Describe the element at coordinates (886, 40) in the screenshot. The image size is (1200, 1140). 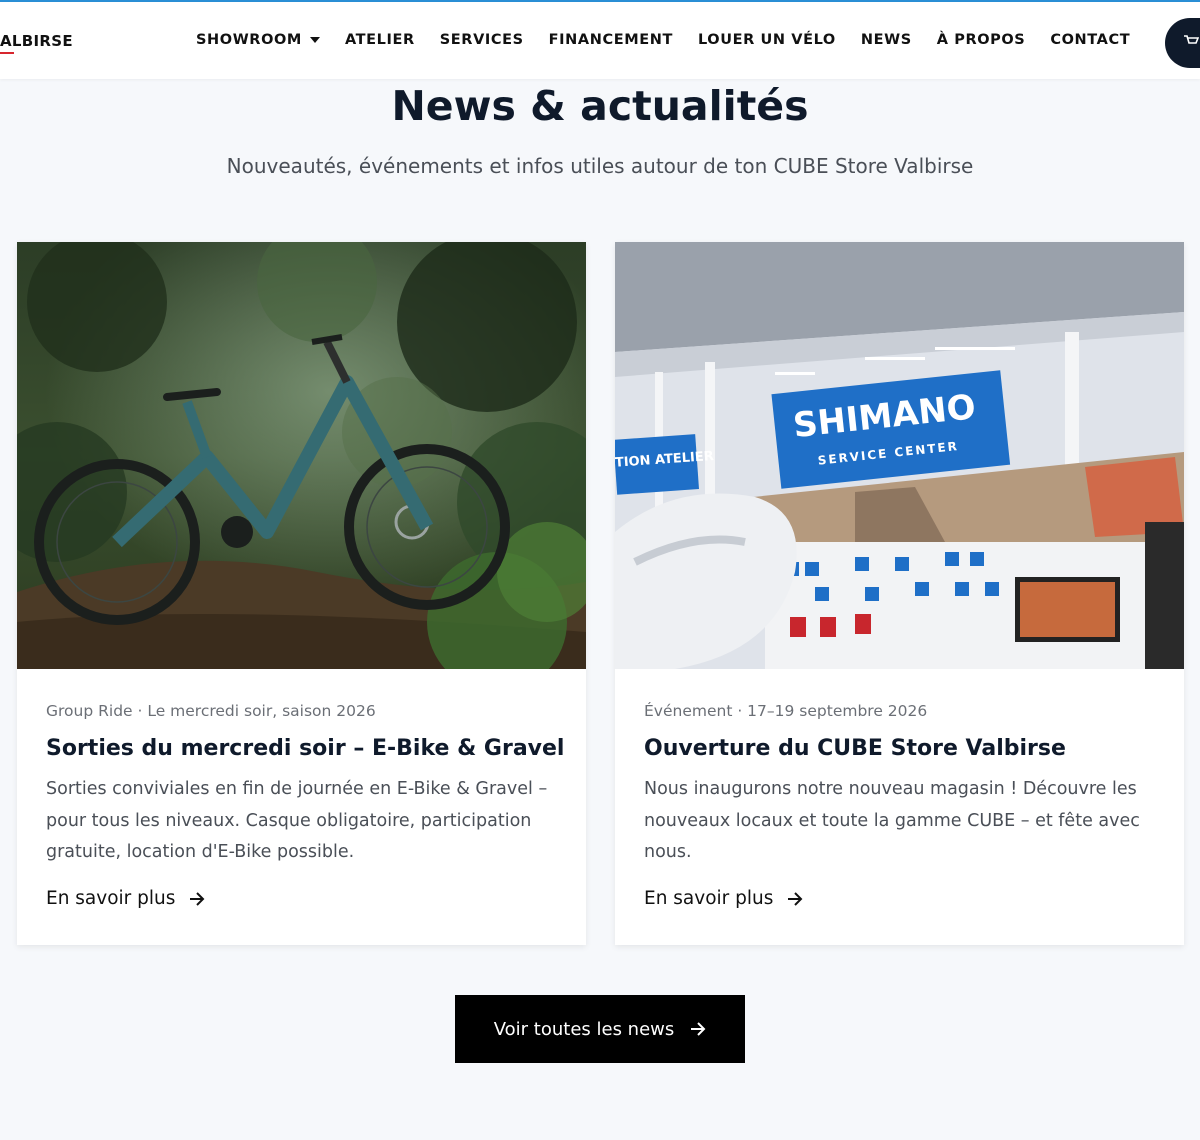
I see `nav-news: NEWS` at that location.